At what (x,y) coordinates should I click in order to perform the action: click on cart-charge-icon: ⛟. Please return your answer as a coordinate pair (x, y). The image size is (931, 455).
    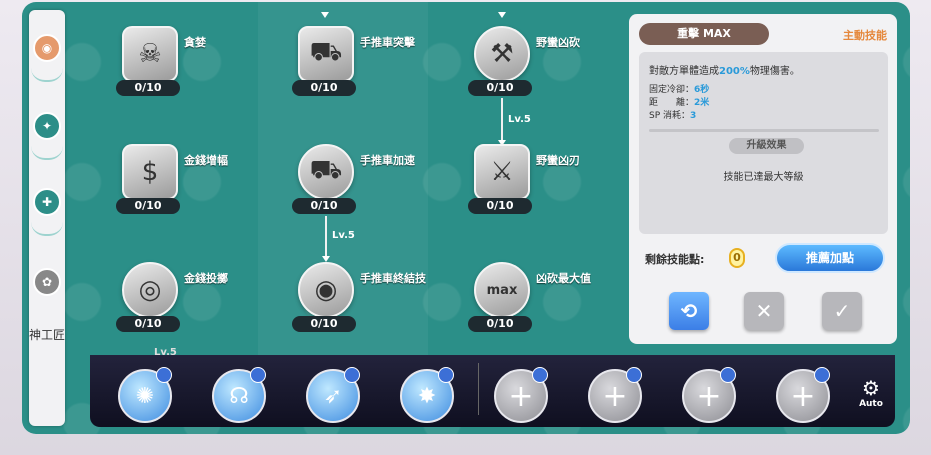
    Looking at the image, I should click on (326, 54).